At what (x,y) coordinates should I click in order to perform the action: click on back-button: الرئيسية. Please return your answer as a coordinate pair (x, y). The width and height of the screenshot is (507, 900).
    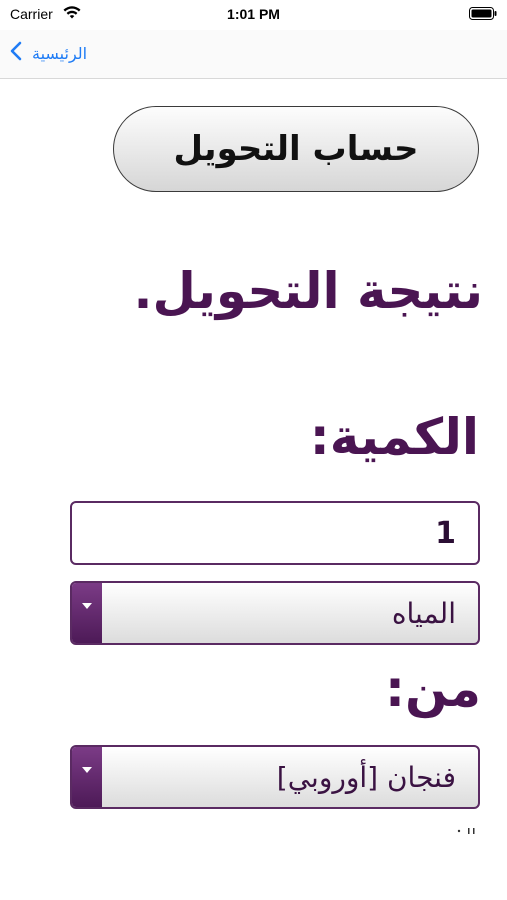
    Looking at the image, I should click on (48, 53).